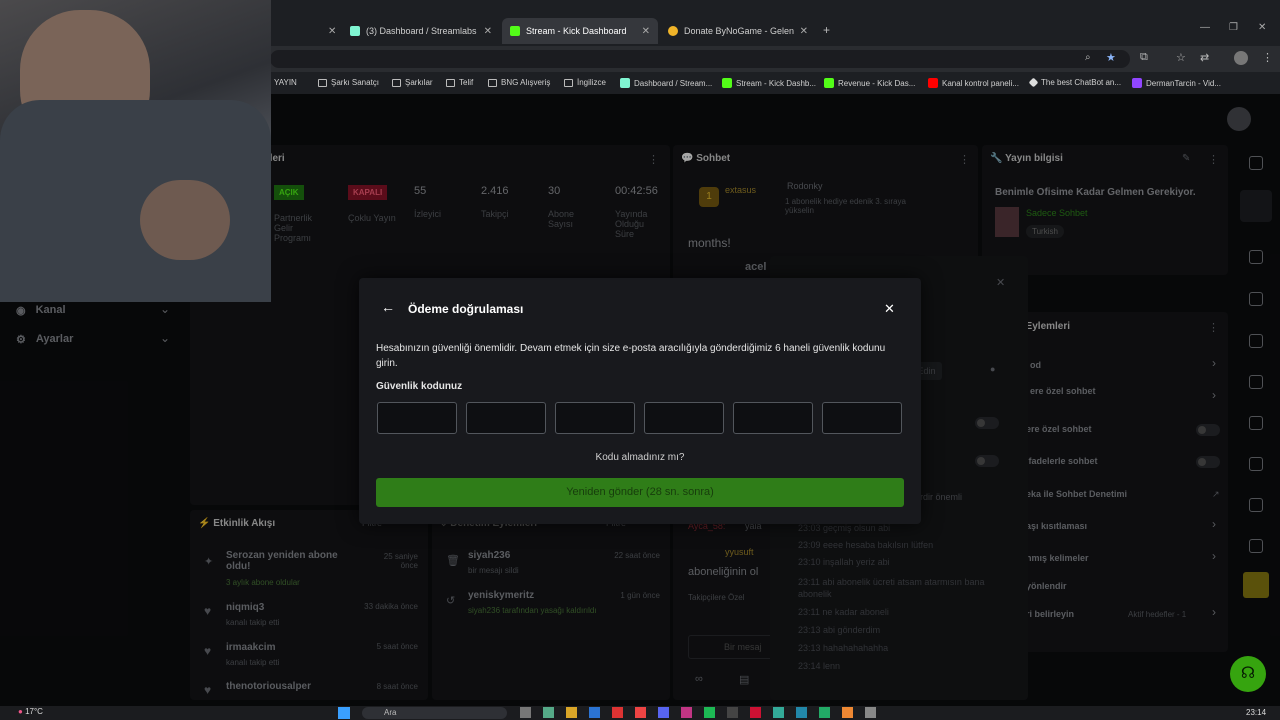 The image size is (1280, 720). I want to click on tab-bynogame: Donate ByNoGame - Gelen/Gid ✕, so click(738, 31).